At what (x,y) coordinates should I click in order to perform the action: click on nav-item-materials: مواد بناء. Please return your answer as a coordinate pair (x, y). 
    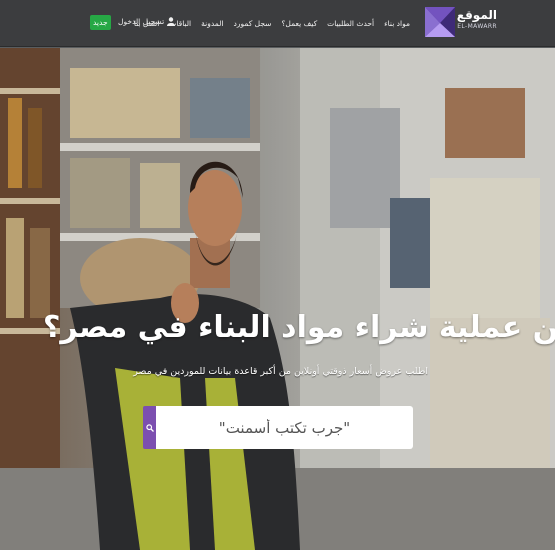
    Looking at the image, I should click on (397, 23).